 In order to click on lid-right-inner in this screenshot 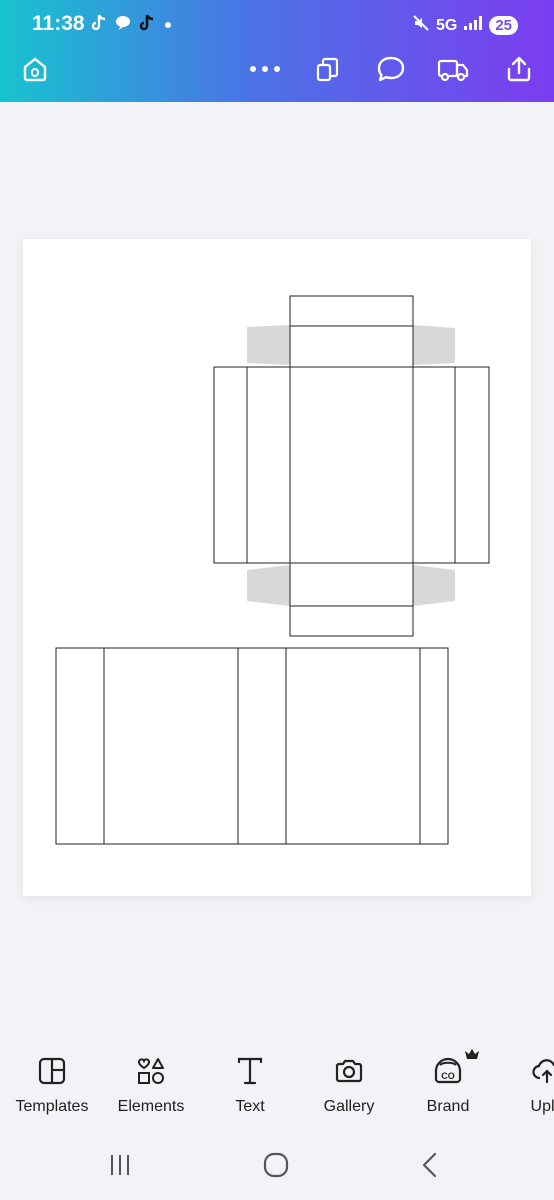, I will do `click(434, 465)`.